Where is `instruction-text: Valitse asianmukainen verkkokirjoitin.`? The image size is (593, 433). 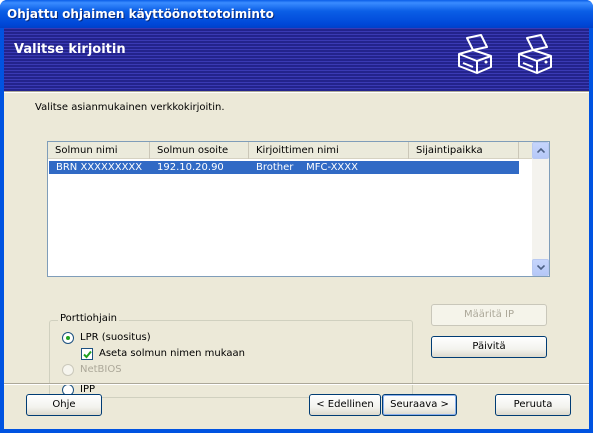 instruction-text: Valitse asianmukainen verkkokirjoitin. is located at coordinates (130, 107).